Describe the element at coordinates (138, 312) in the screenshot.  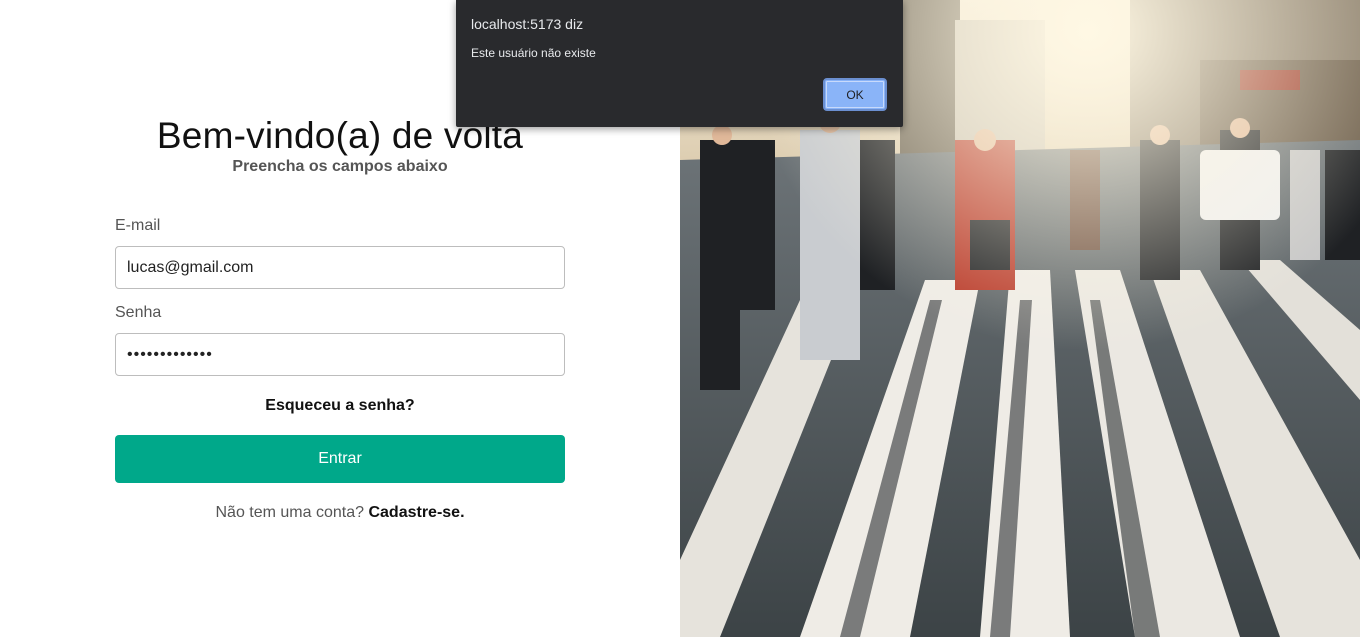
I see `password-label: Senha` at that location.